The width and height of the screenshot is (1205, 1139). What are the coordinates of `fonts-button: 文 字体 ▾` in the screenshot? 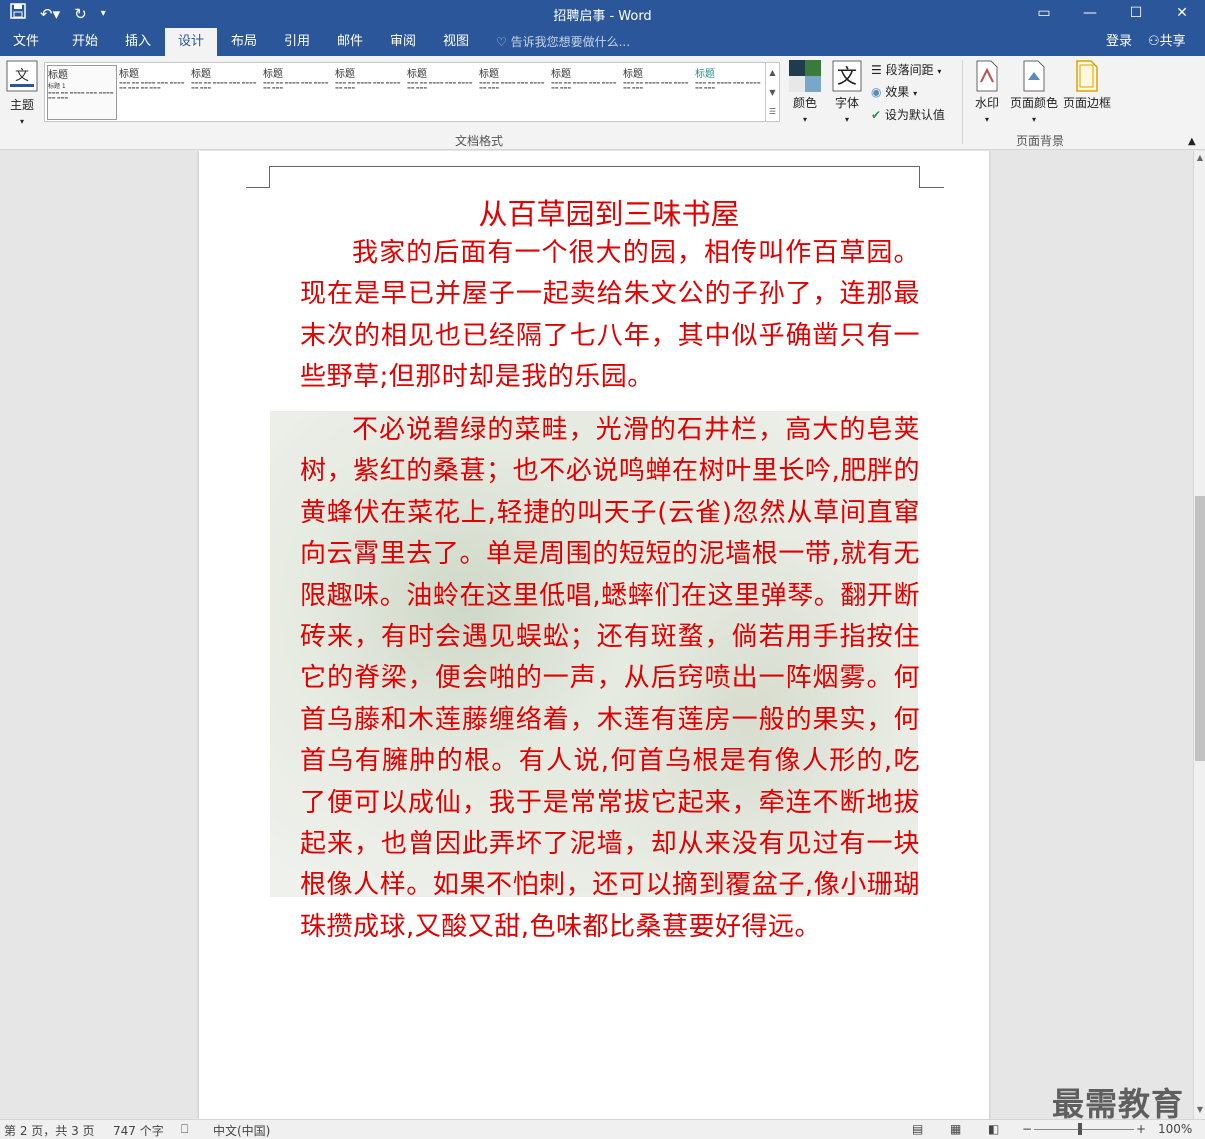 It's located at (847, 92).